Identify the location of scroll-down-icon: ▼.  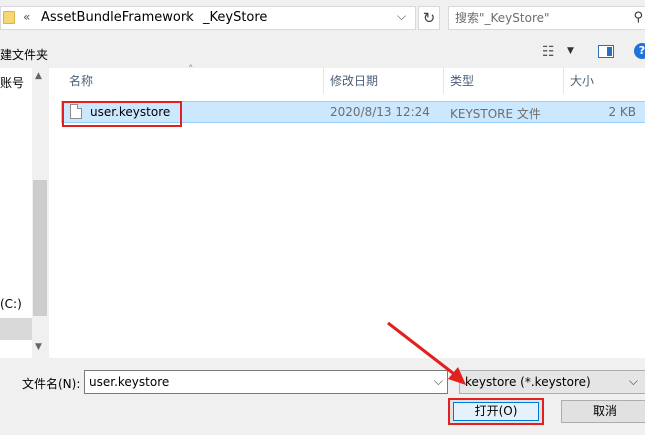
(38, 347).